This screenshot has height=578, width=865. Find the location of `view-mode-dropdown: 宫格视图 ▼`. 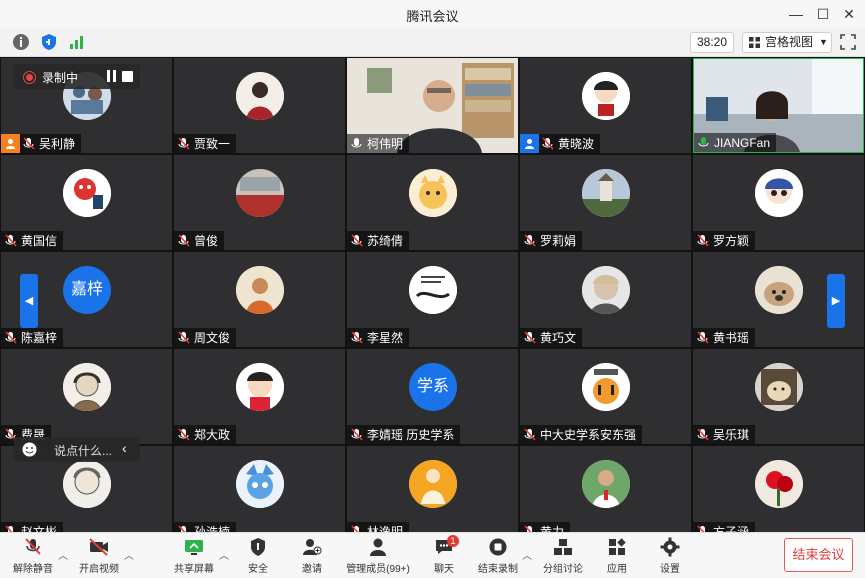

view-mode-dropdown: 宫格视图 ▼ is located at coordinates (787, 42).